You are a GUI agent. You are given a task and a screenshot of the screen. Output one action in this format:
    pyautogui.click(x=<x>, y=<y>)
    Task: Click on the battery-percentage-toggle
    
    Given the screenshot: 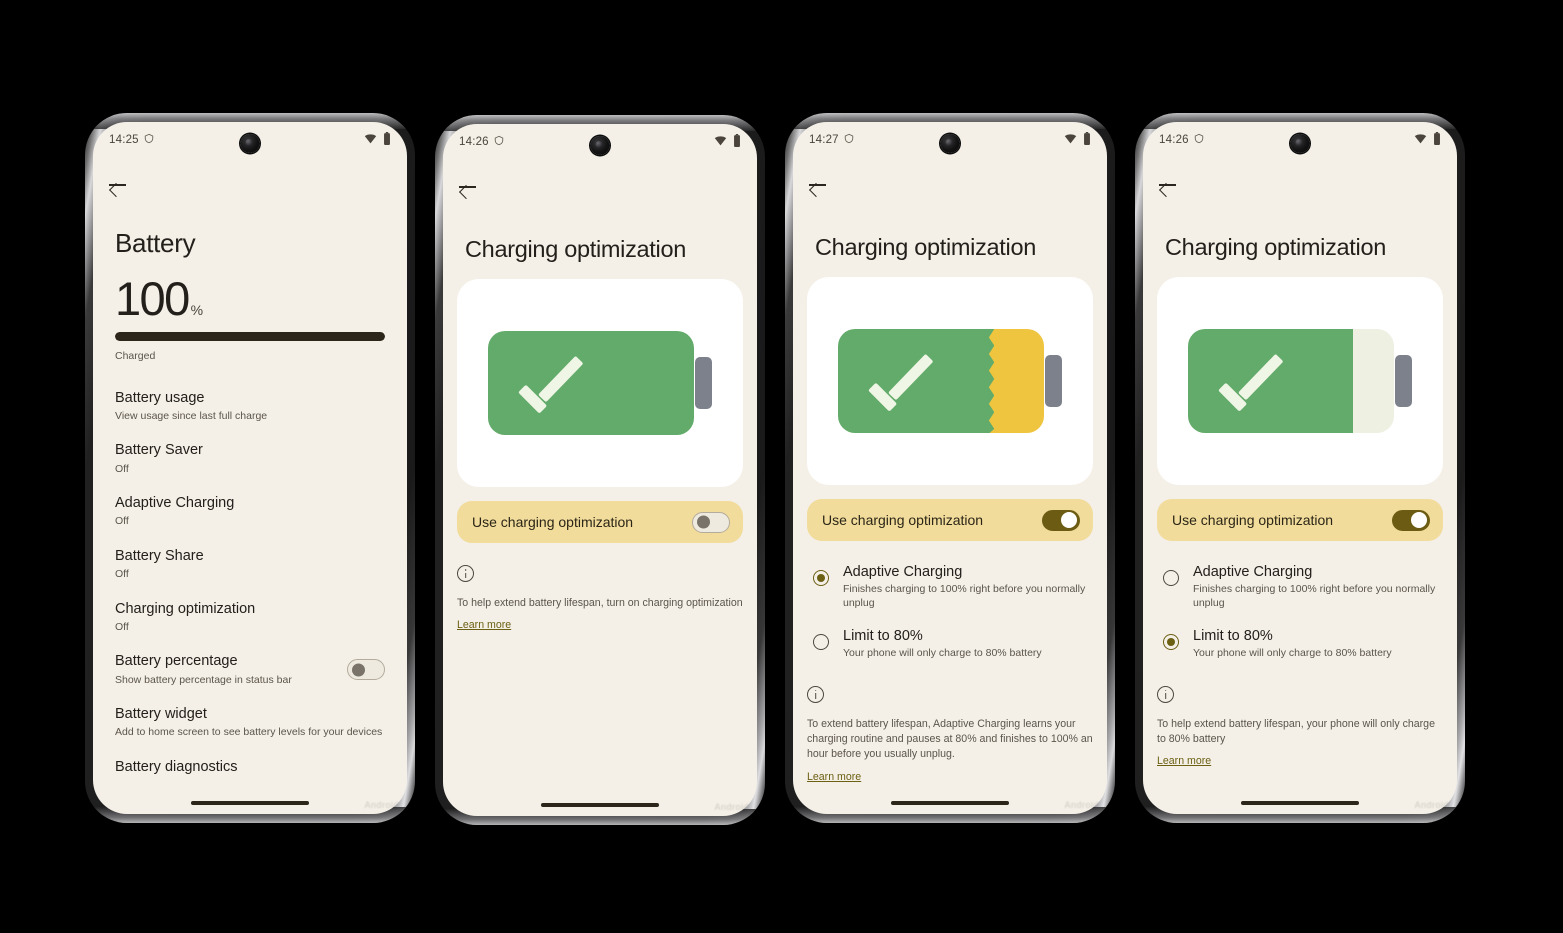 What is the action you would take?
    pyautogui.click(x=366, y=670)
    